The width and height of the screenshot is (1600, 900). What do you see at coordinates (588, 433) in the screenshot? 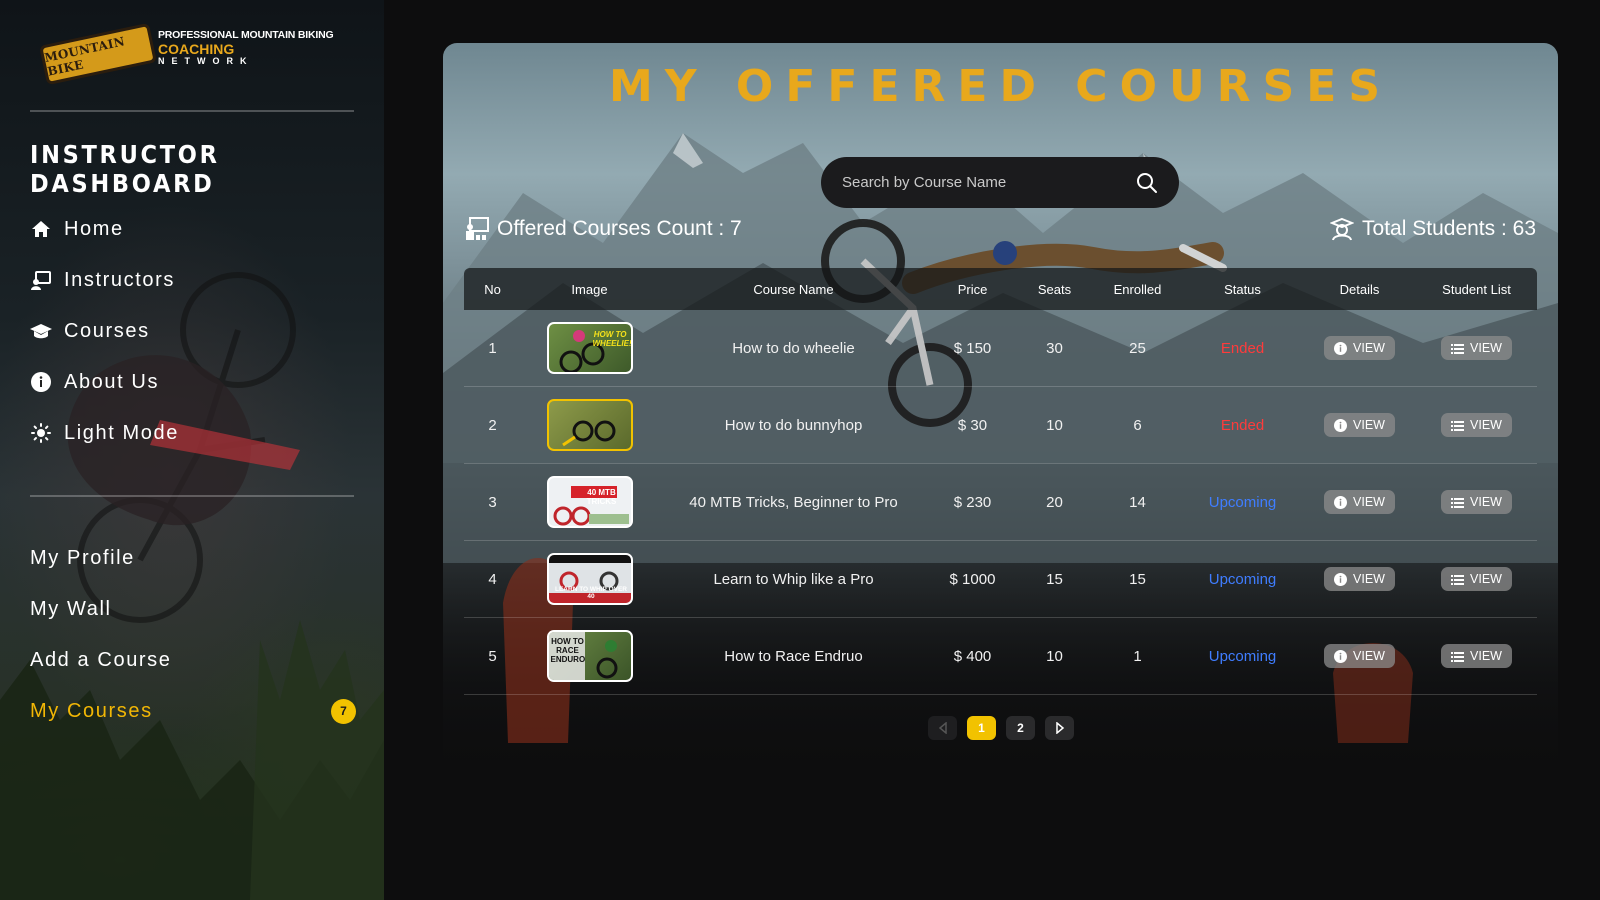
I see `bunnyhop-rider-thumbnail-art` at bounding box center [588, 433].